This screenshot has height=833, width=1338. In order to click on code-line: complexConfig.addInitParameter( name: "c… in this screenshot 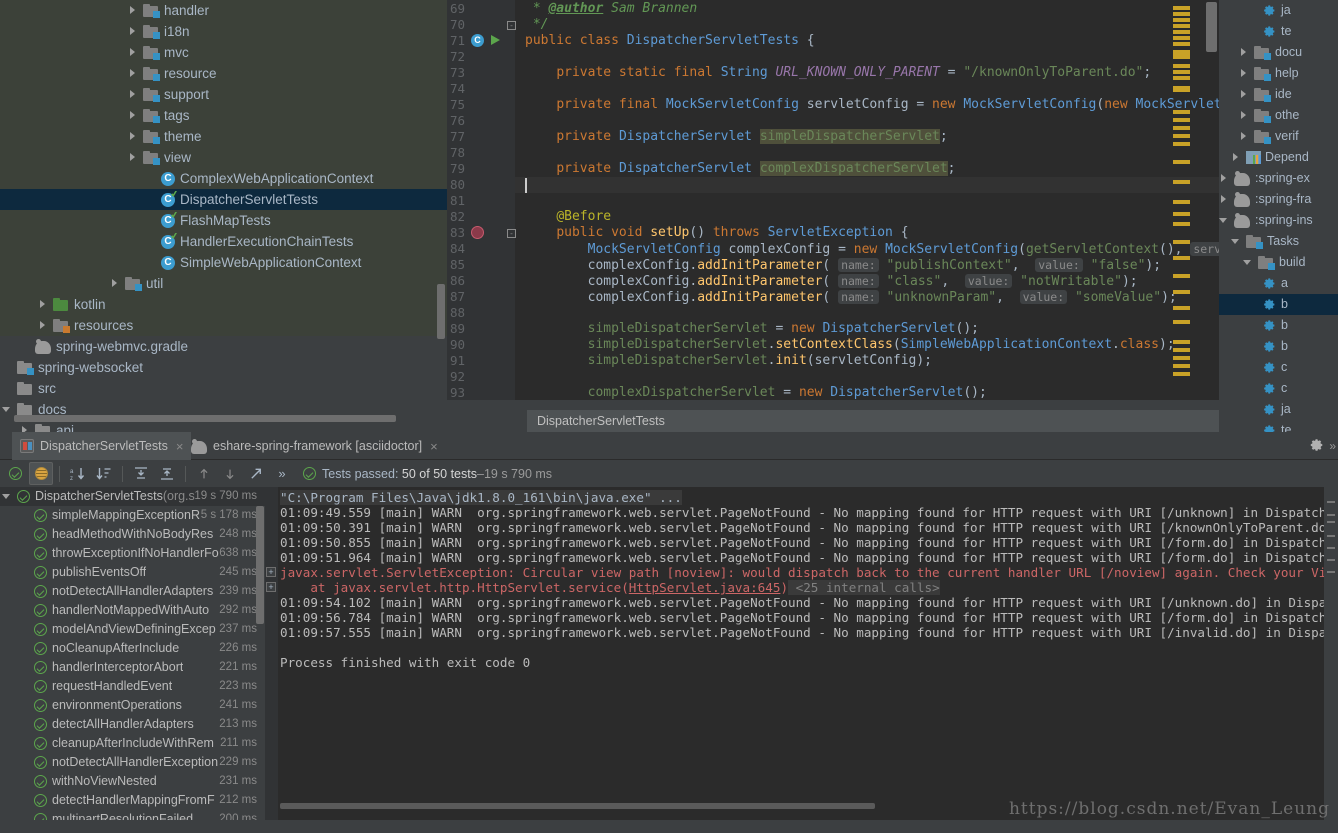, I will do `click(831, 281)`.